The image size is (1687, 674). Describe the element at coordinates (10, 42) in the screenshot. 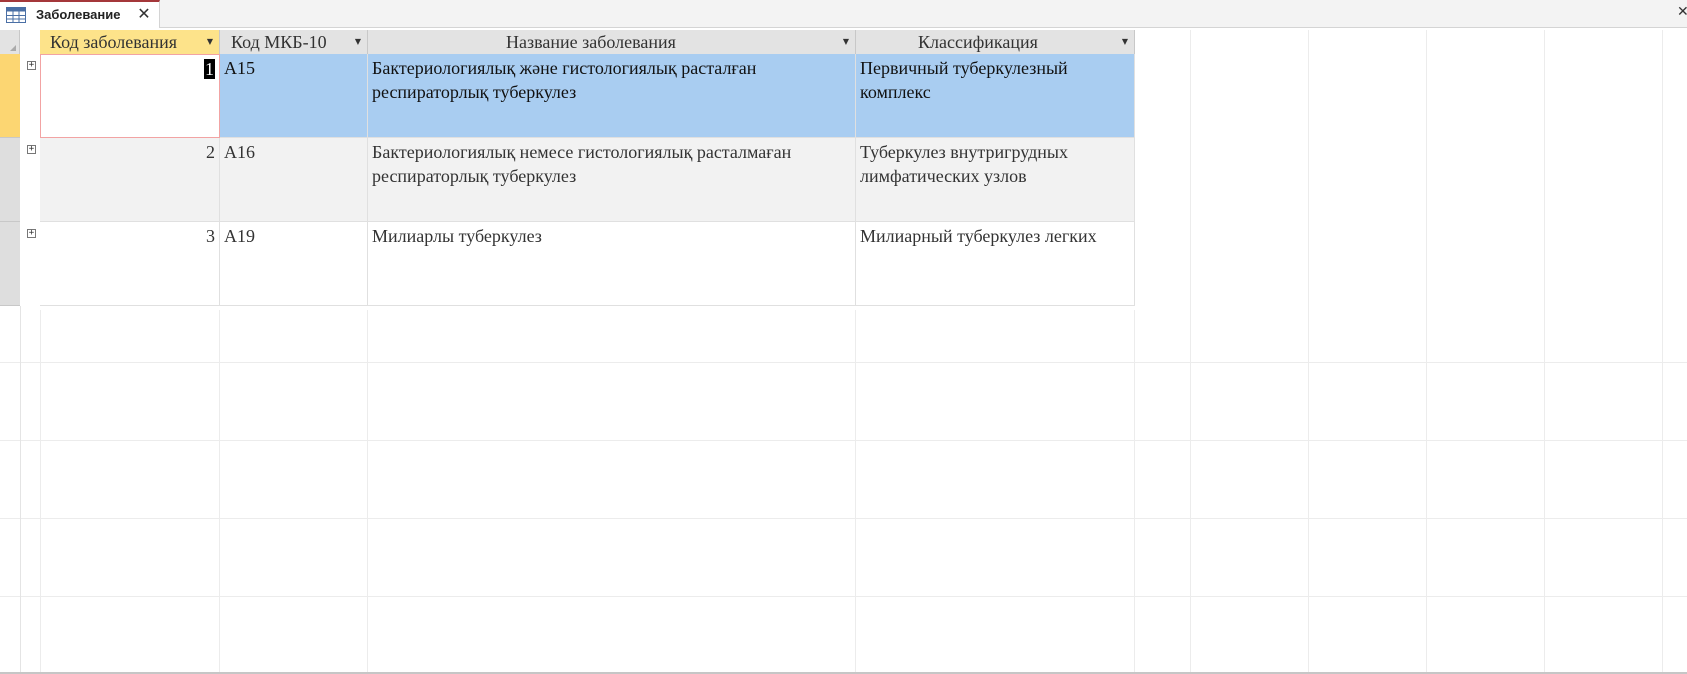

I see `select-all-button` at that location.